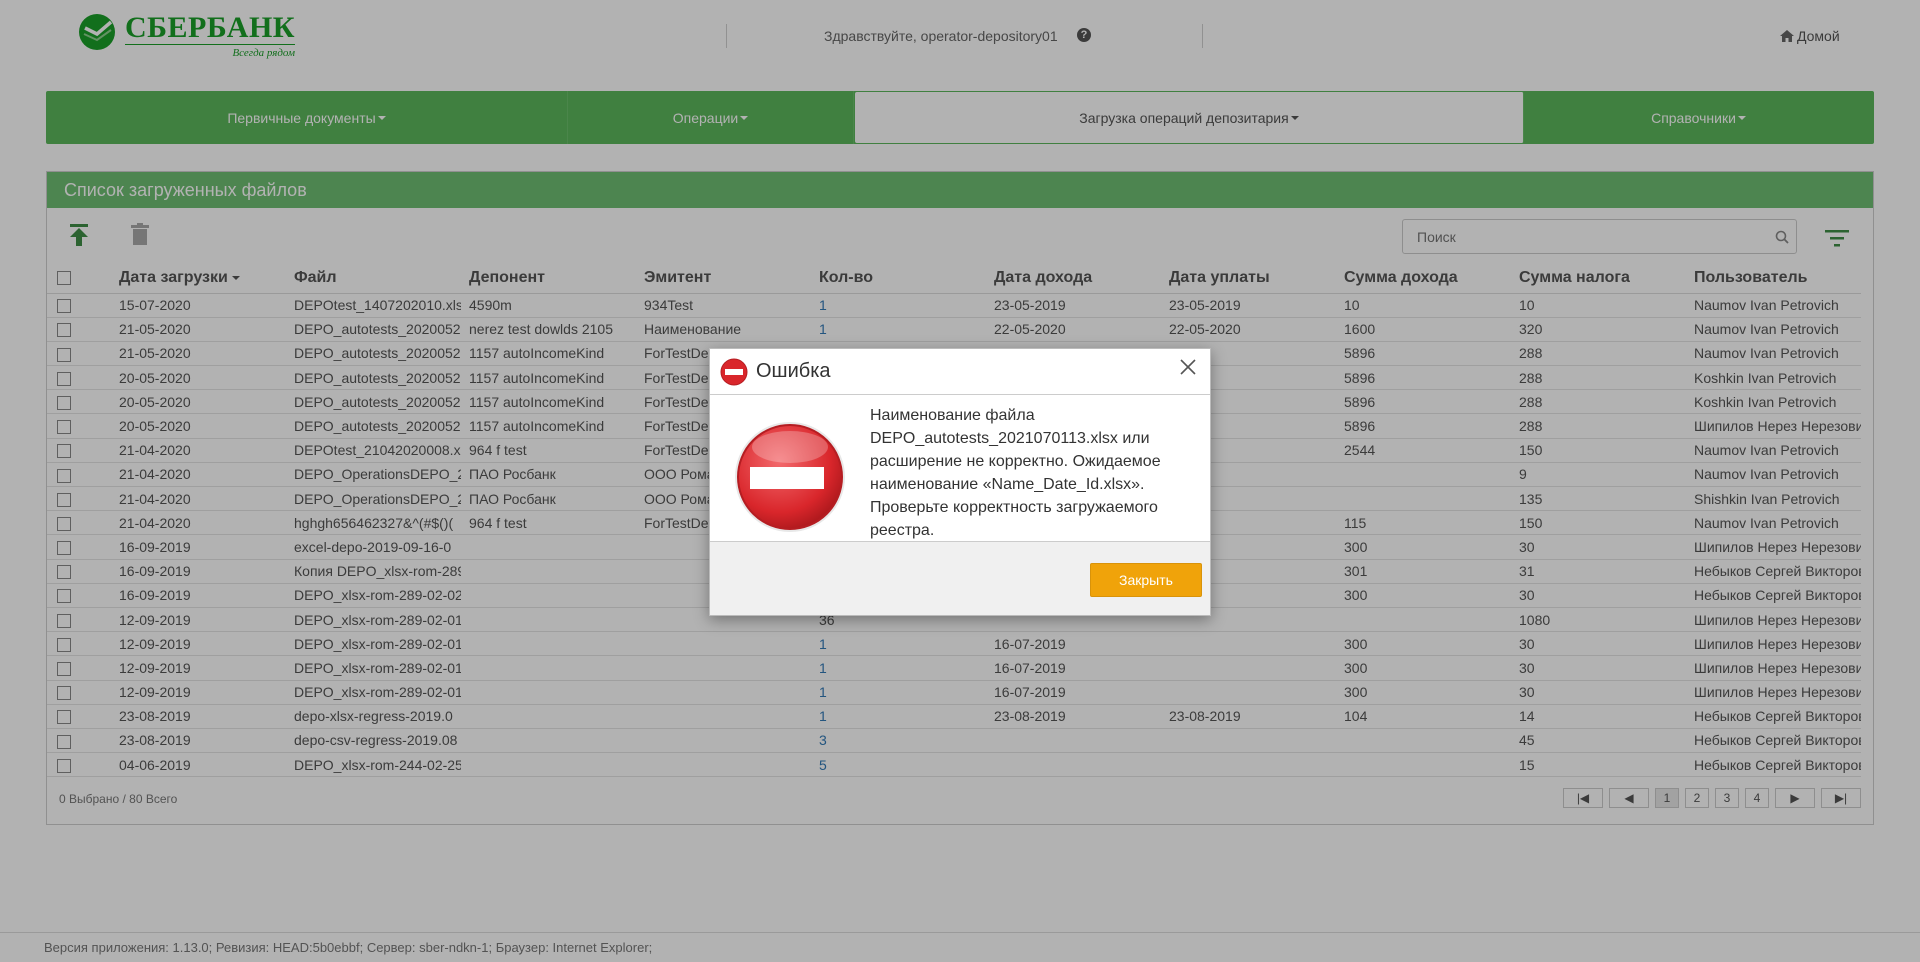 The width and height of the screenshot is (1920, 962). What do you see at coordinates (1146, 580) in the screenshot?
I see `close-button: Закрыть` at bounding box center [1146, 580].